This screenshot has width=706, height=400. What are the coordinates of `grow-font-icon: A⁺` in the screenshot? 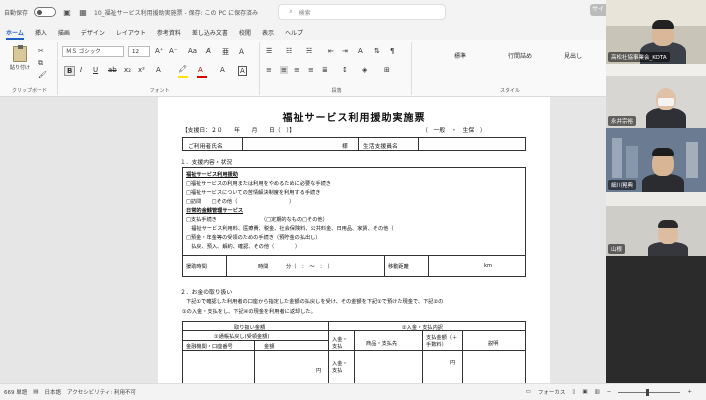 It's located at (159, 51).